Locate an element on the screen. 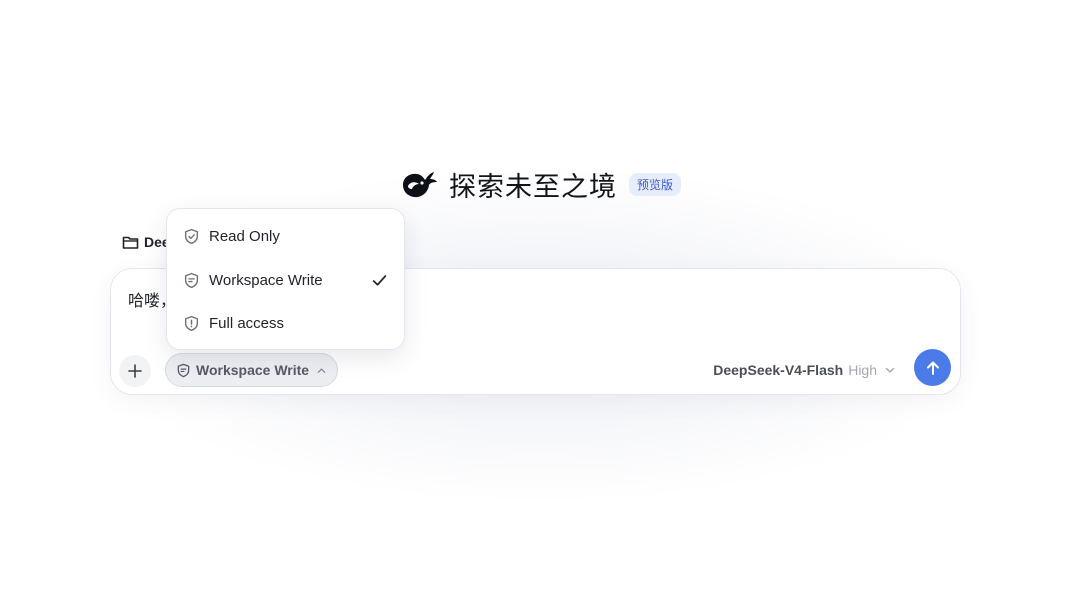  hero-header: 探索未至之境 预览版 is located at coordinates (540, 184).